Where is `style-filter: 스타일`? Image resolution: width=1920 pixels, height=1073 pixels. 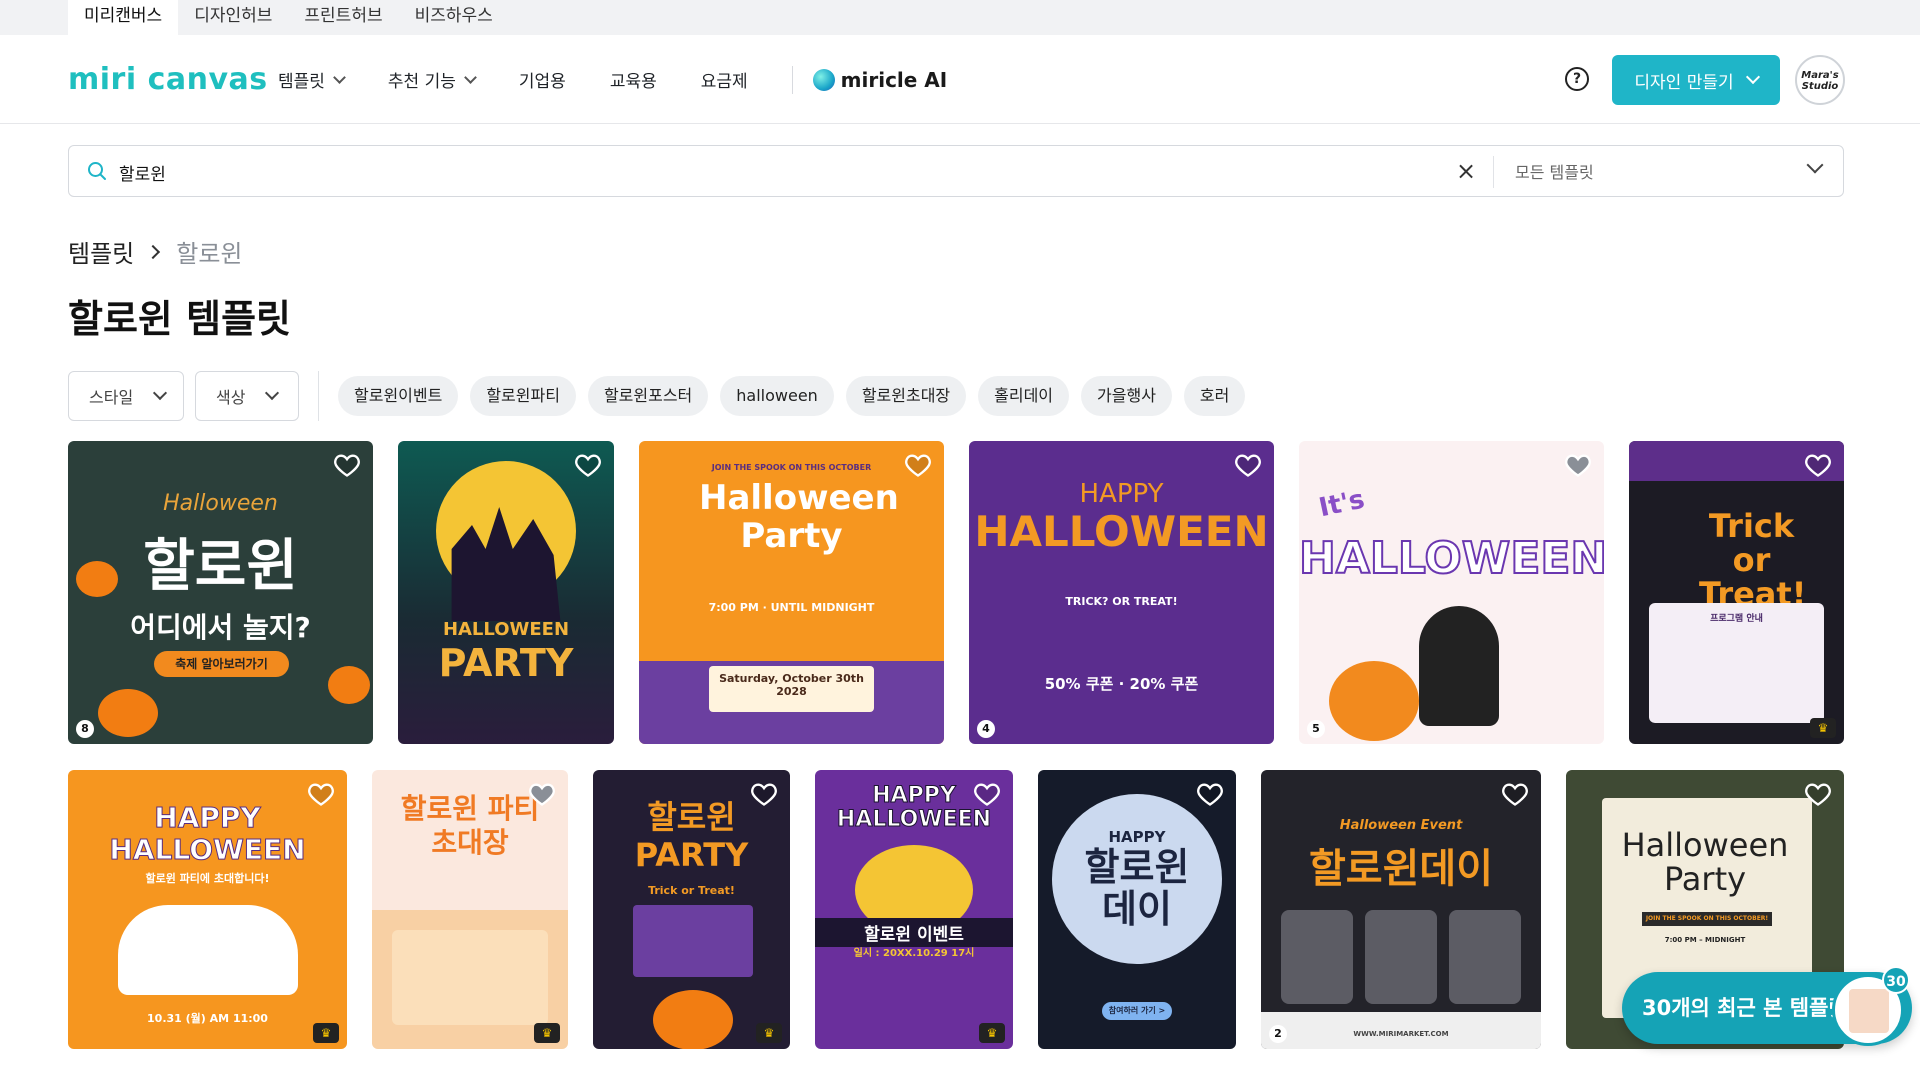 style-filter: 스타일 is located at coordinates (126, 396).